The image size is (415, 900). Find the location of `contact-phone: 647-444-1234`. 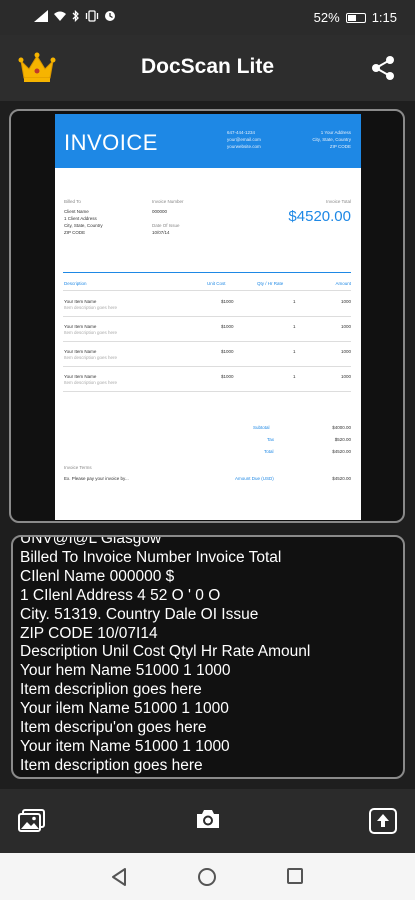

contact-phone: 647-444-1234 is located at coordinates (241, 132).